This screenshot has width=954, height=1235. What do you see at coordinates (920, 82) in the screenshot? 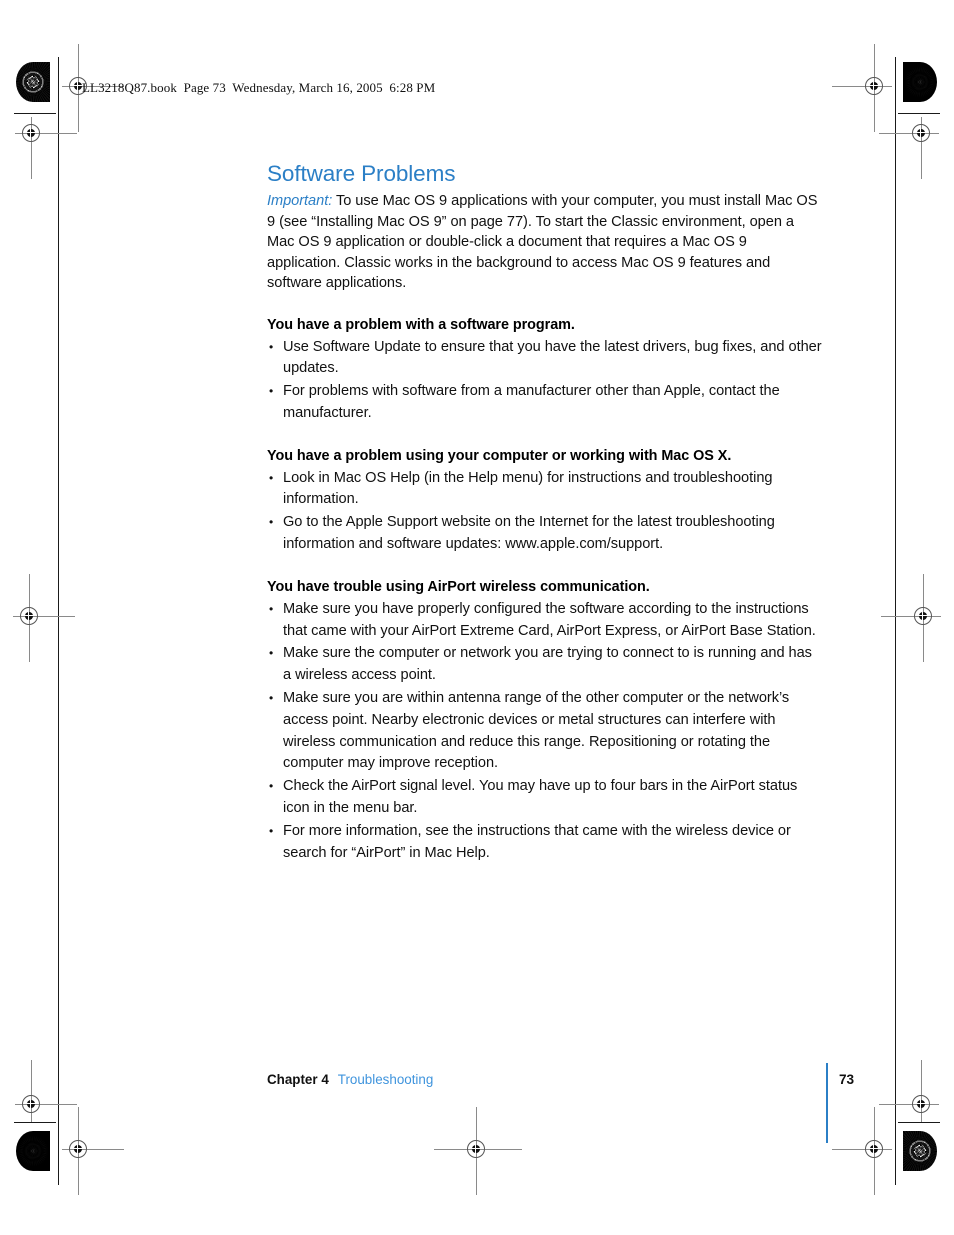
I see `color-burst-target-top-right` at bounding box center [920, 82].